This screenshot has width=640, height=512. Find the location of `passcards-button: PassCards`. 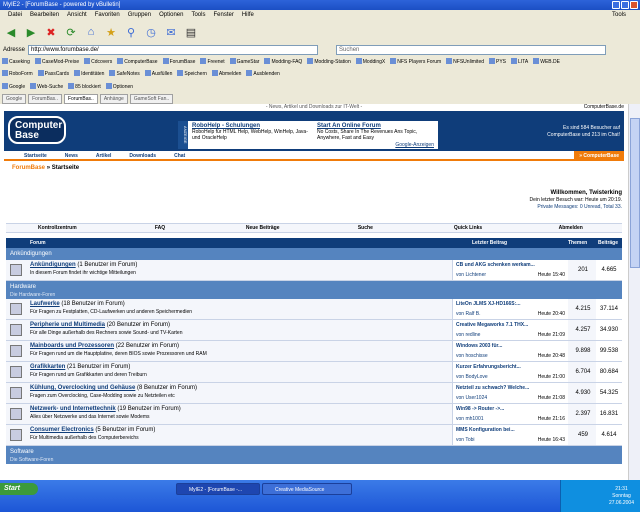

passcards-button: PassCards is located at coordinates (53, 73).